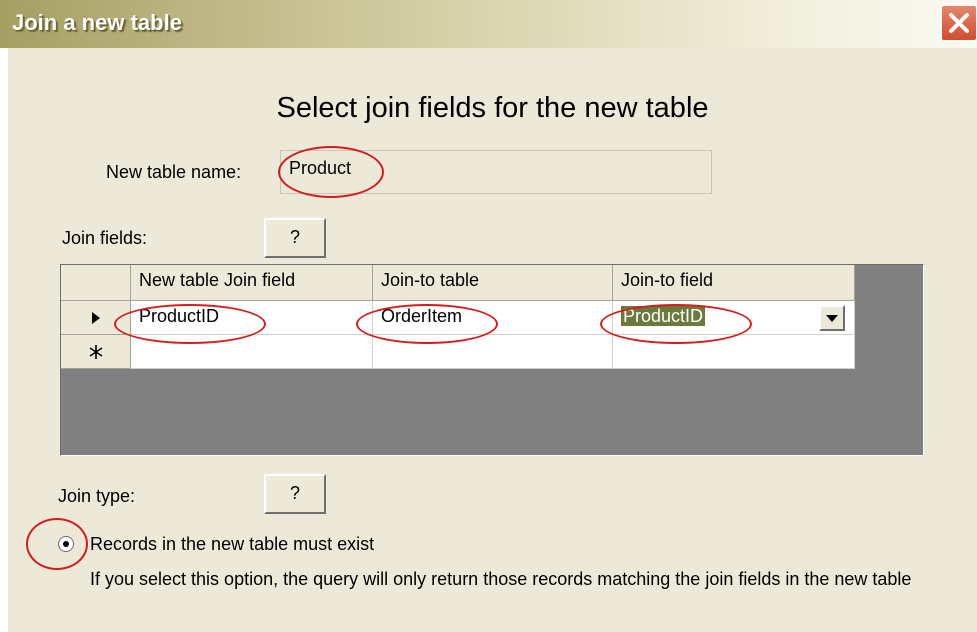 The height and width of the screenshot is (632, 977). I want to click on join-to-field-dropdown-button, so click(832, 318).